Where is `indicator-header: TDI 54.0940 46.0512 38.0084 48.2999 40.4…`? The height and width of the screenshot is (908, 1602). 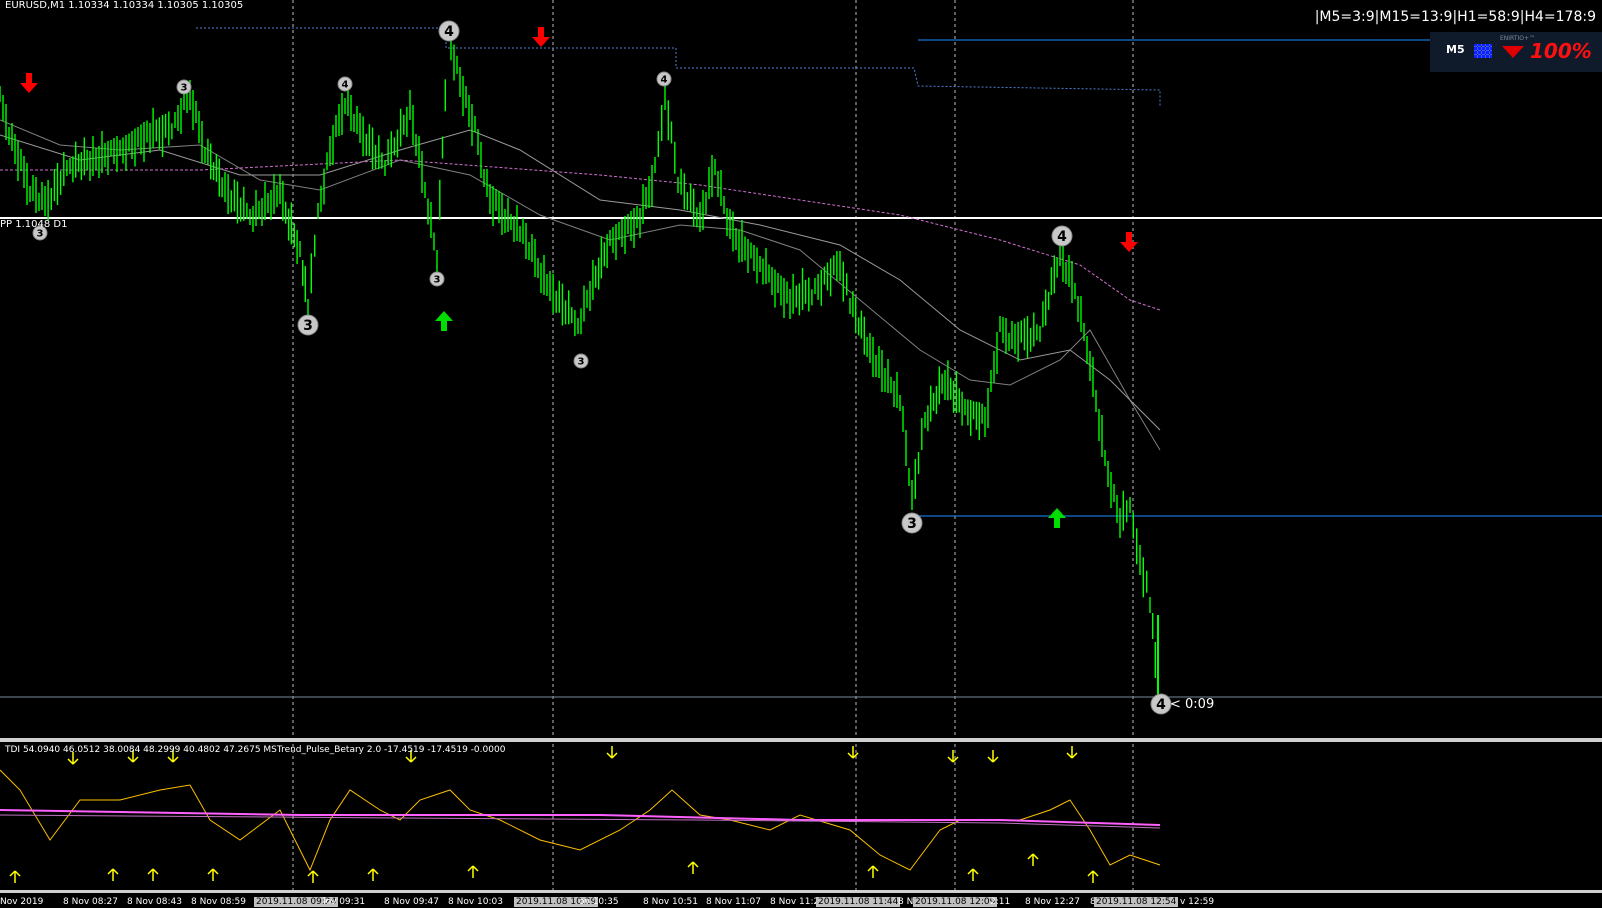
indicator-header: TDI 54.0940 46.0512 38.0084 48.2999 40.4… is located at coordinates (255, 750).